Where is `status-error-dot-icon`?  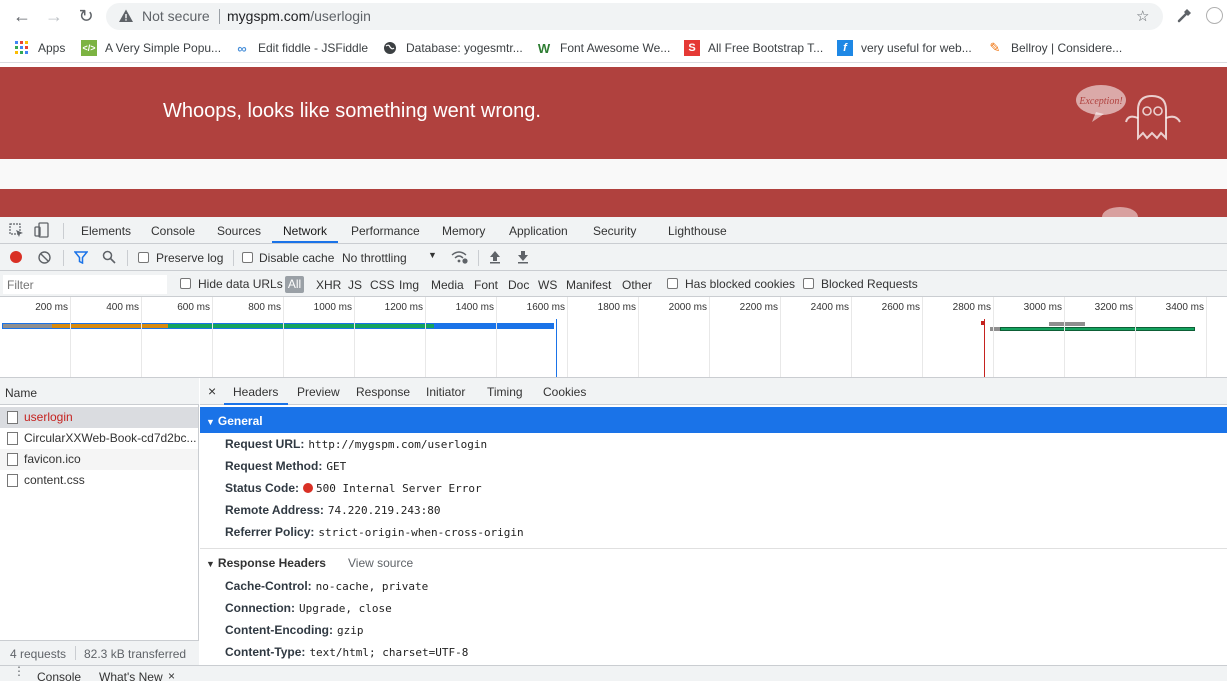
status-error-dot-icon is located at coordinates (308, 488).